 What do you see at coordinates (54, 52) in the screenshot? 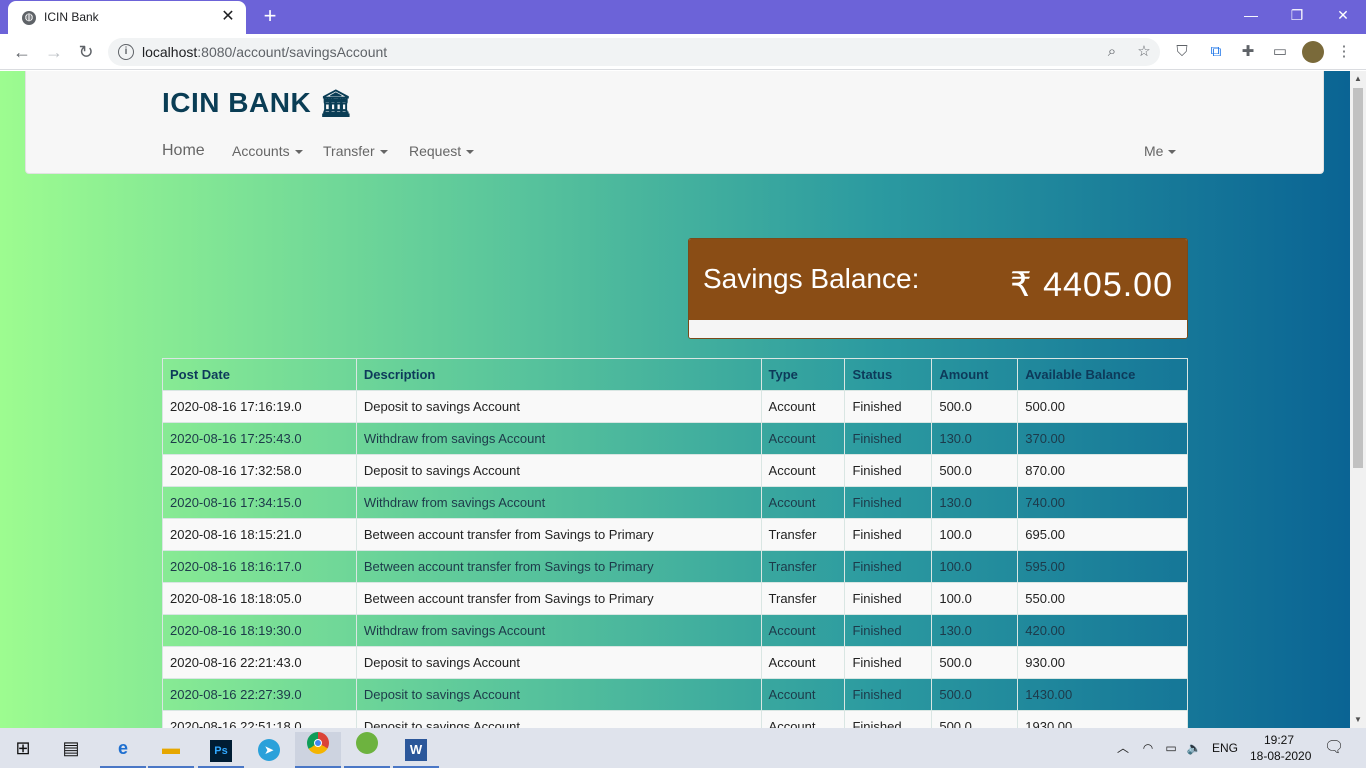
I see `forward-icon: →` at bounding box center [54, 52].